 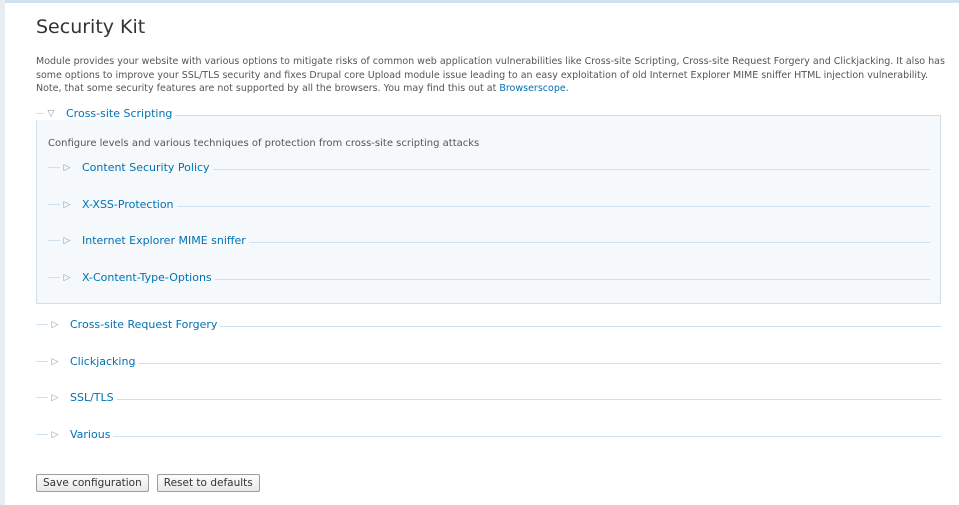 What do you see at coordinates (92, 483) in the screenshot?
I see `save-configuration-button: Save configuration` at bounding box center [92, 483].